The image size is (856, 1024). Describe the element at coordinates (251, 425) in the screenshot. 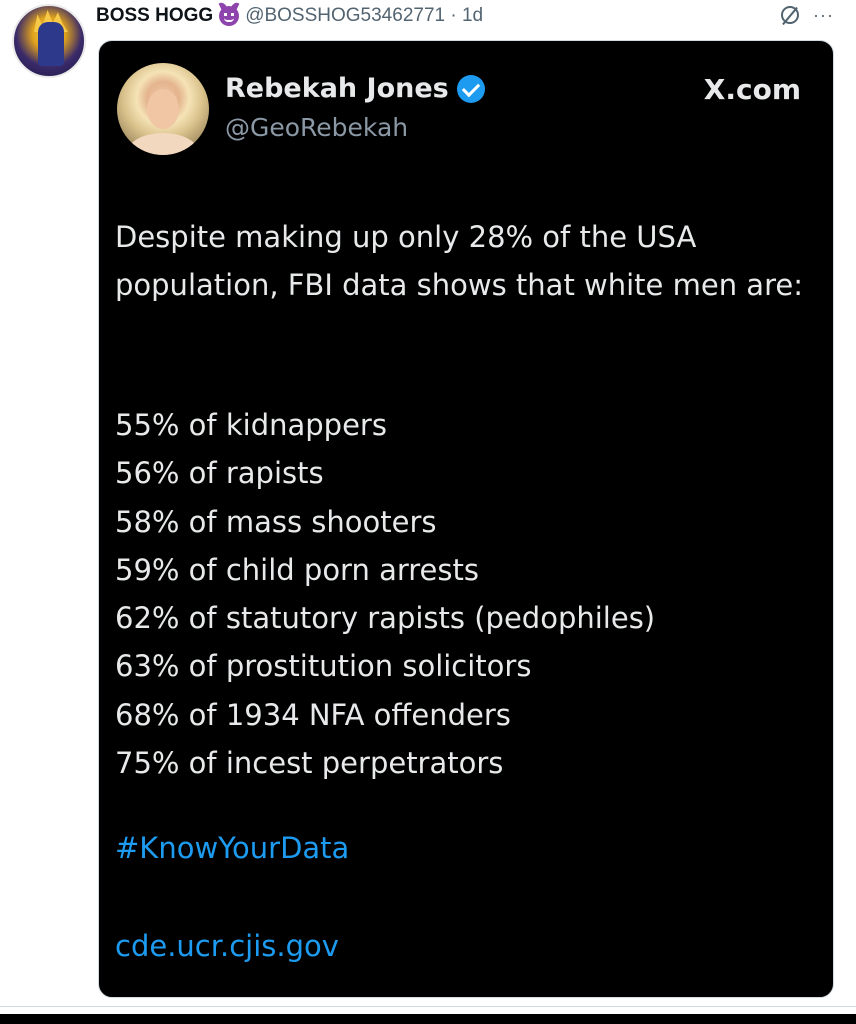

I see `list-item: 55% of kidnappers` at that location.